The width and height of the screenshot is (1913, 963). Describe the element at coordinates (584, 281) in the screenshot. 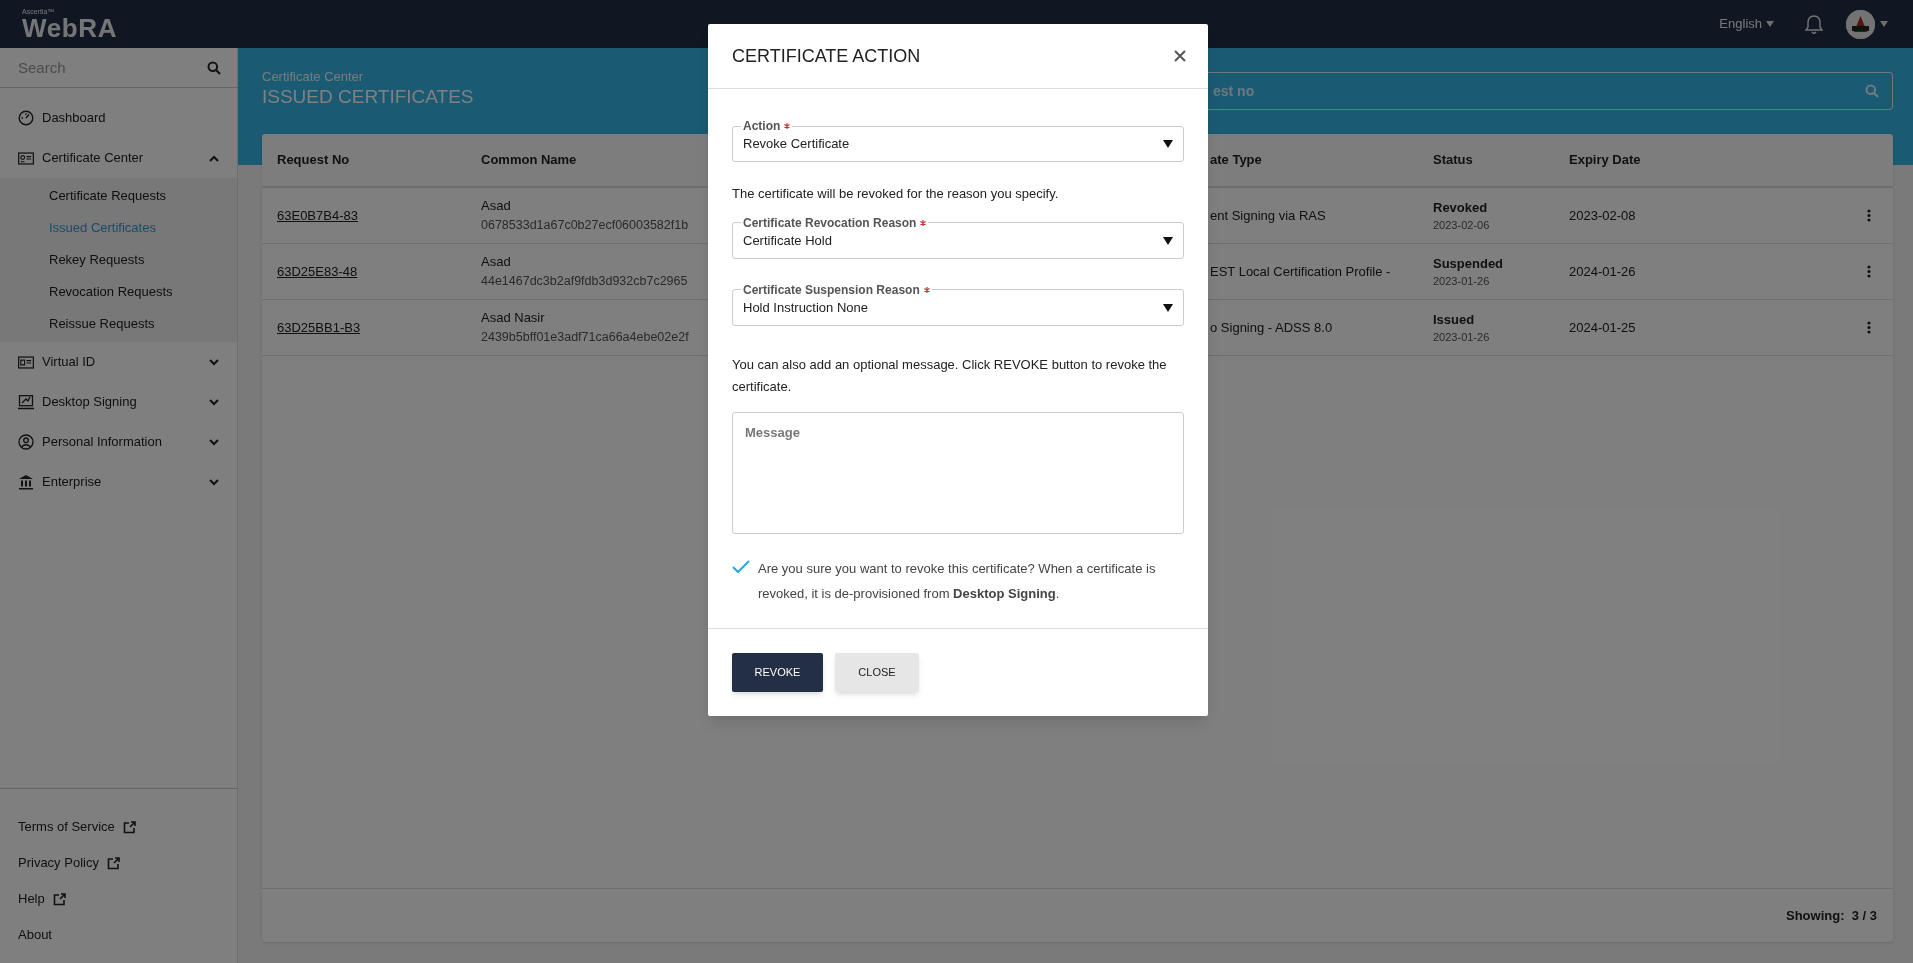

I see `certificate-id: 44e1467dc3b2af9fdb3d932cb7c2965` at that location.